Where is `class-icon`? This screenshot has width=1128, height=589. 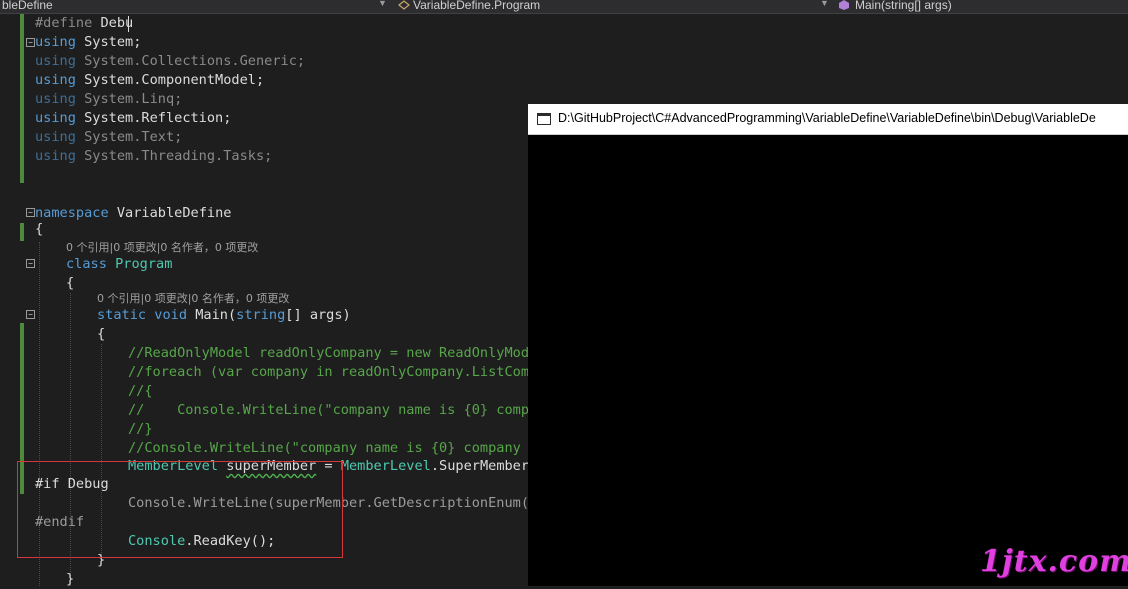 class-icon is located at coordinates (404, 5).